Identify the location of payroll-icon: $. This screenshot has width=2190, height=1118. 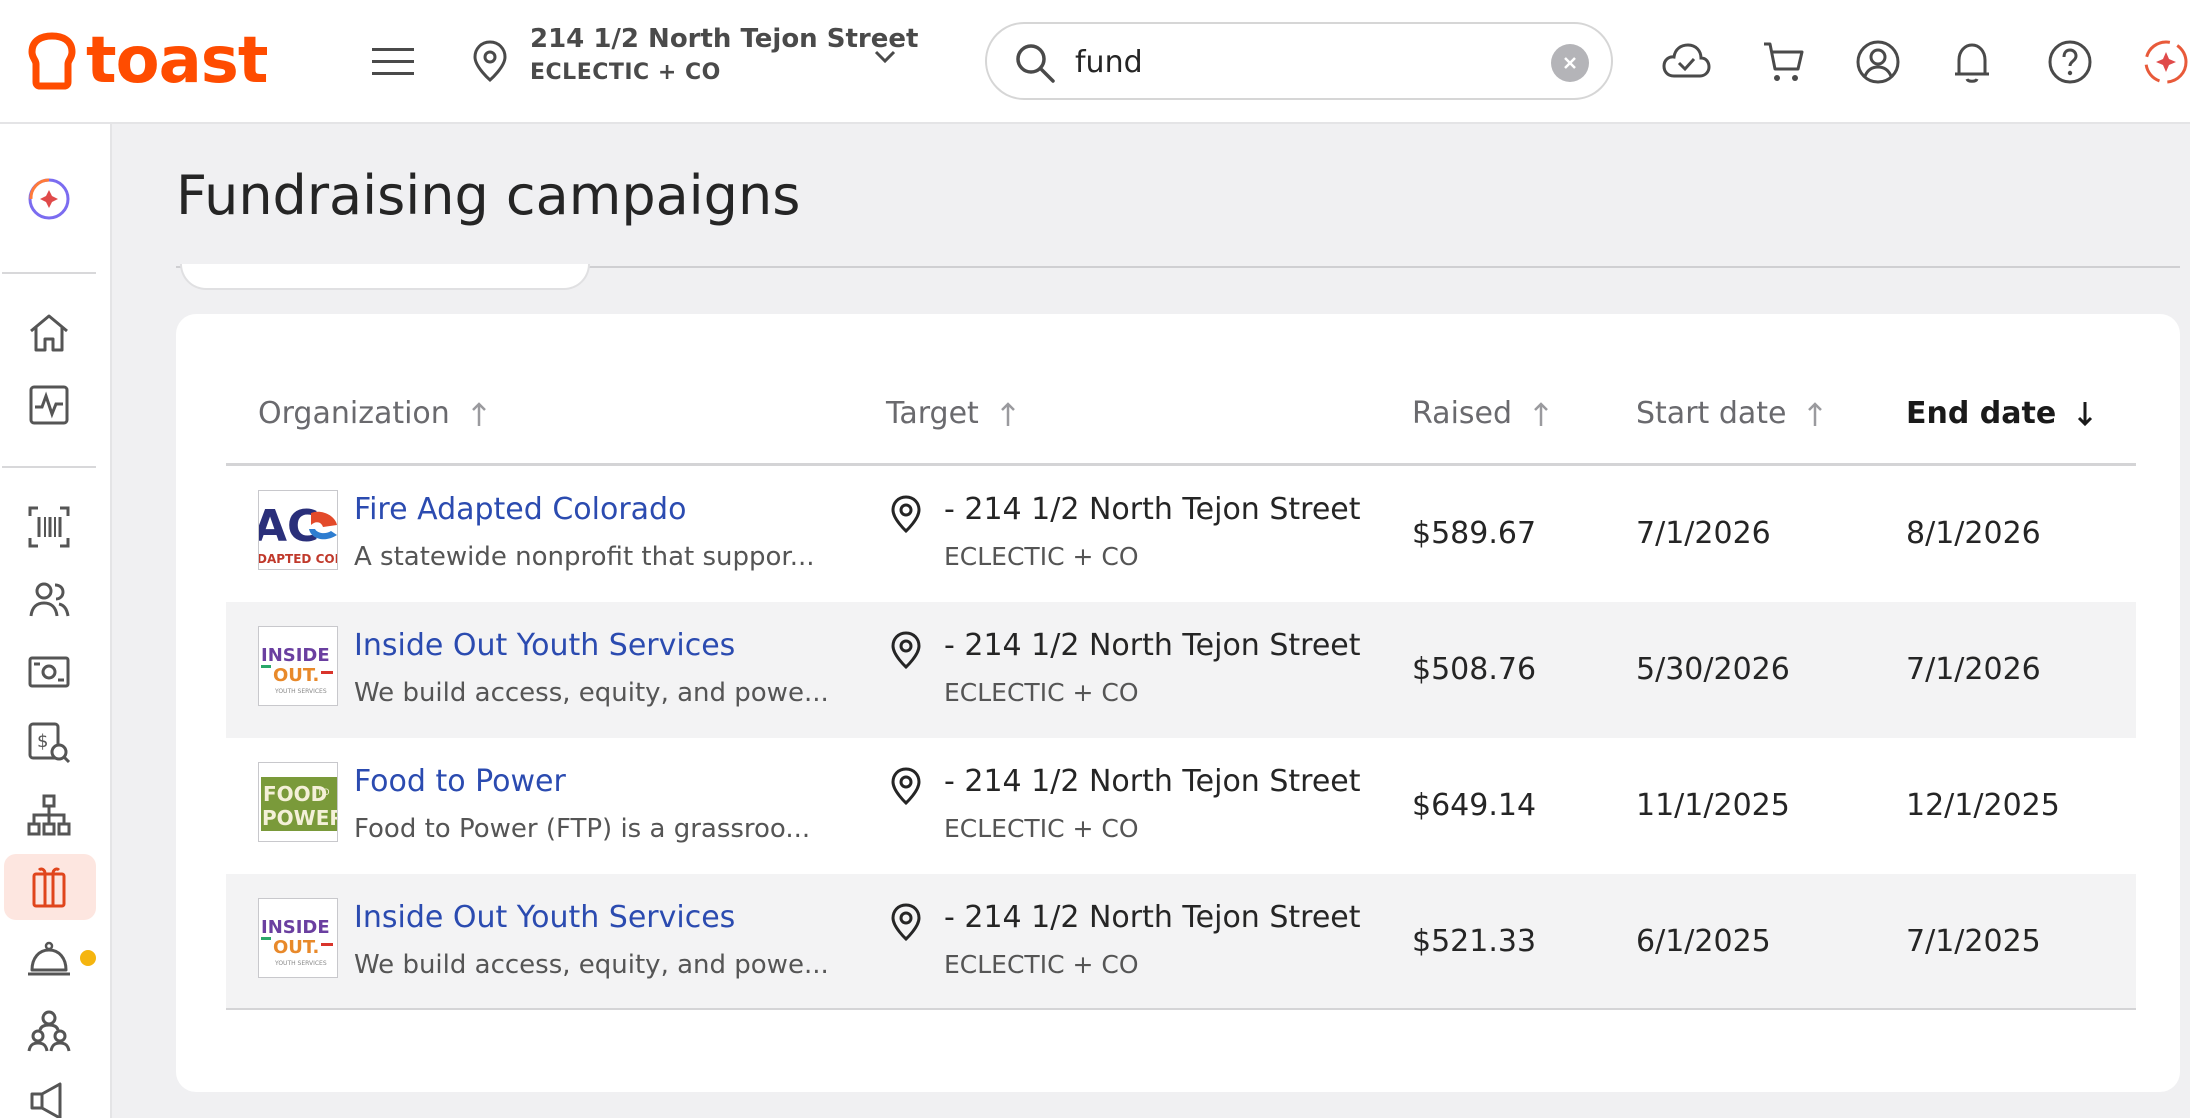
(49, 743).